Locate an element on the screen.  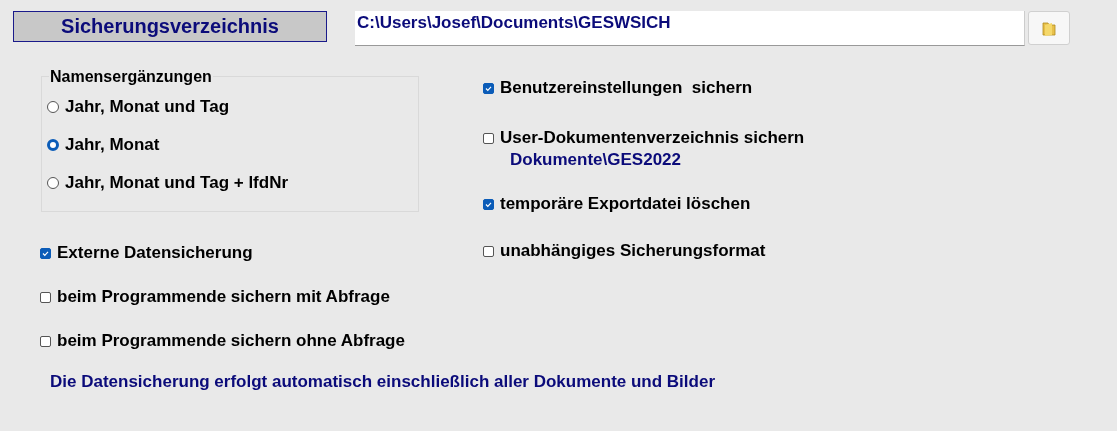
option-label: beim Programmende sichern mit Abfrage is located at coordinates (223, 297).